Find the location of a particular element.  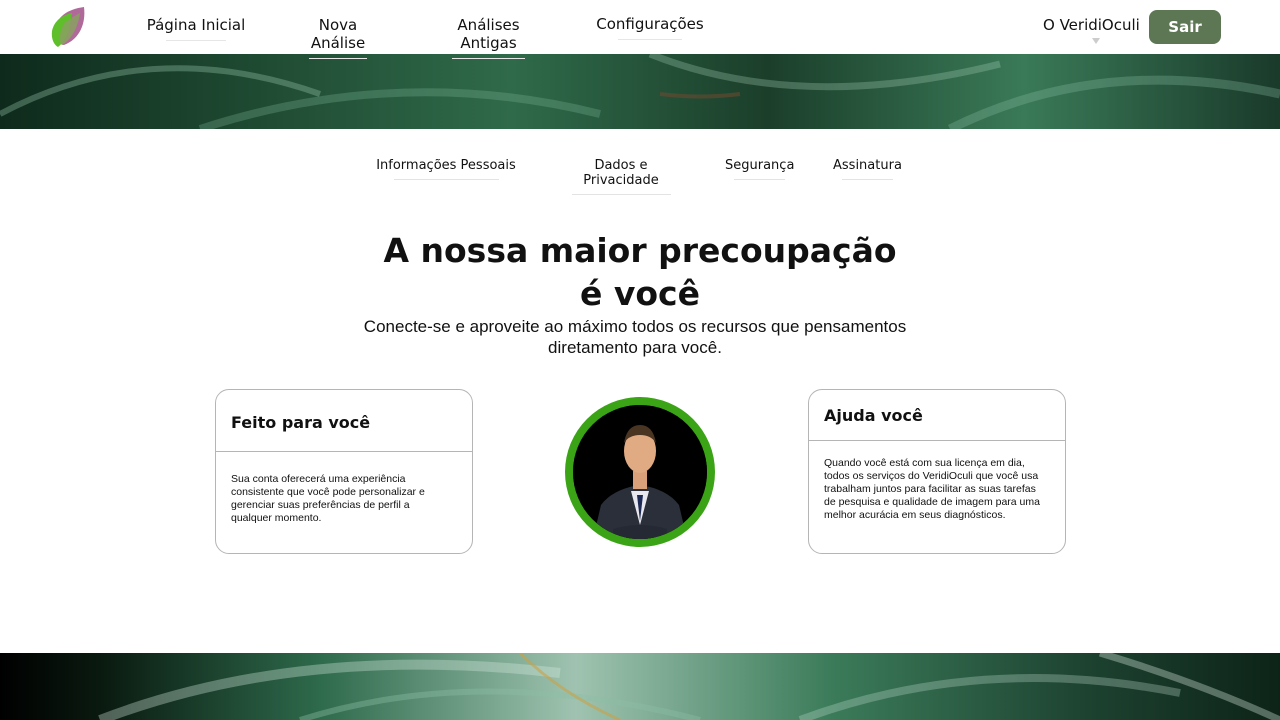

nav-new-analysis-label: Nova Análise is located at coordinates (338, 34).